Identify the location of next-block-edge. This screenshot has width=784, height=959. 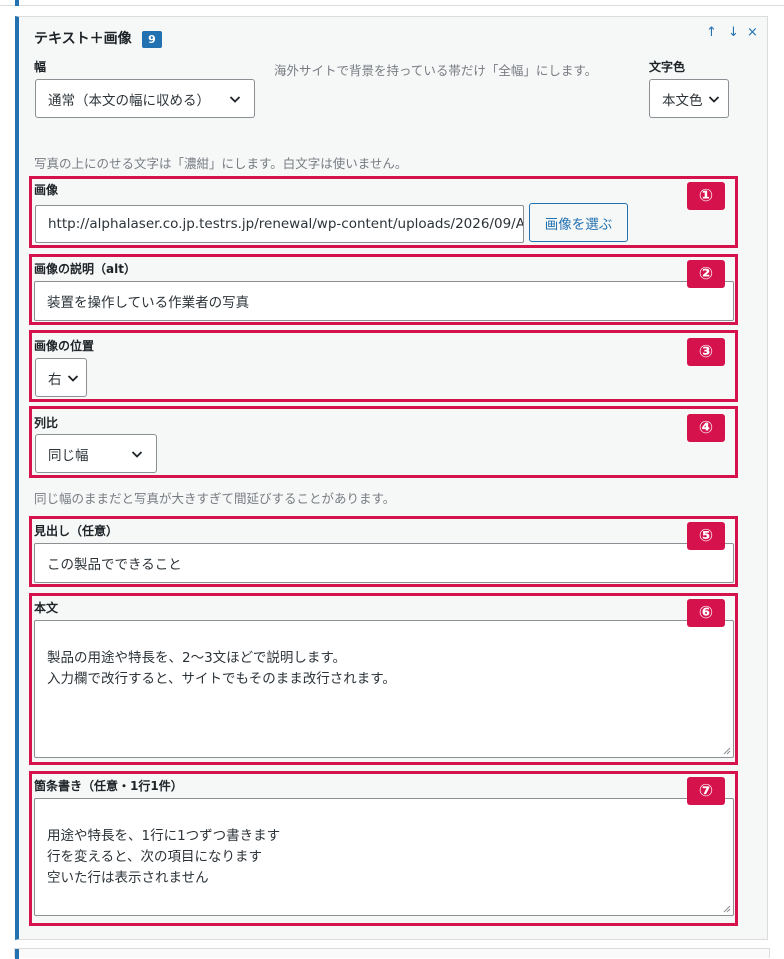
(392, 953).